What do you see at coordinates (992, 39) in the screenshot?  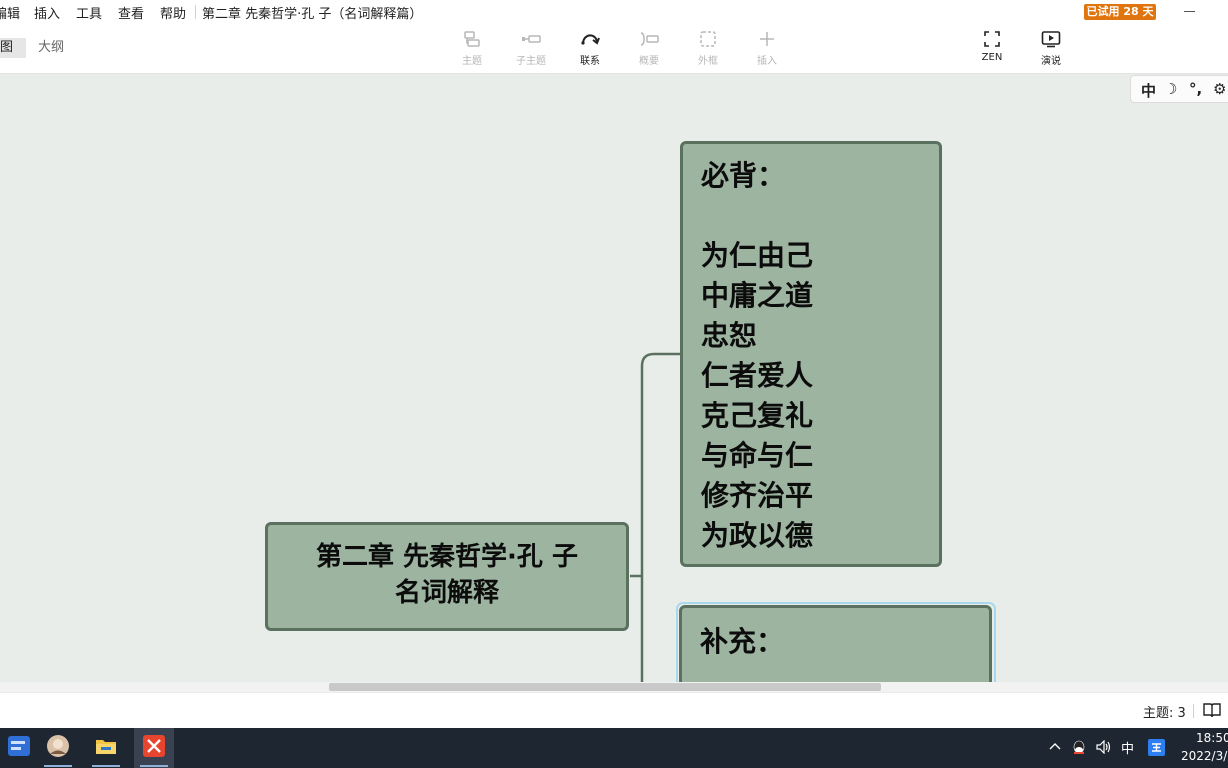 I see `fullscreen-icon` at bounding box center [992, 39].